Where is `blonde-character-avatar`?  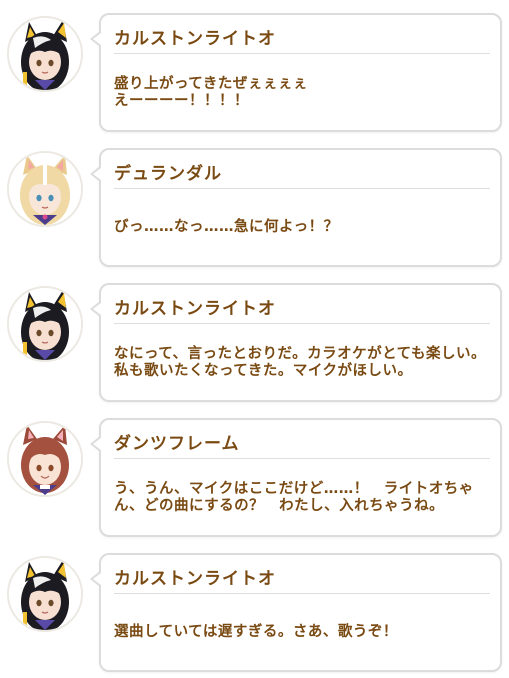 blonde-character-avatar is located at coordinates (45, 189).